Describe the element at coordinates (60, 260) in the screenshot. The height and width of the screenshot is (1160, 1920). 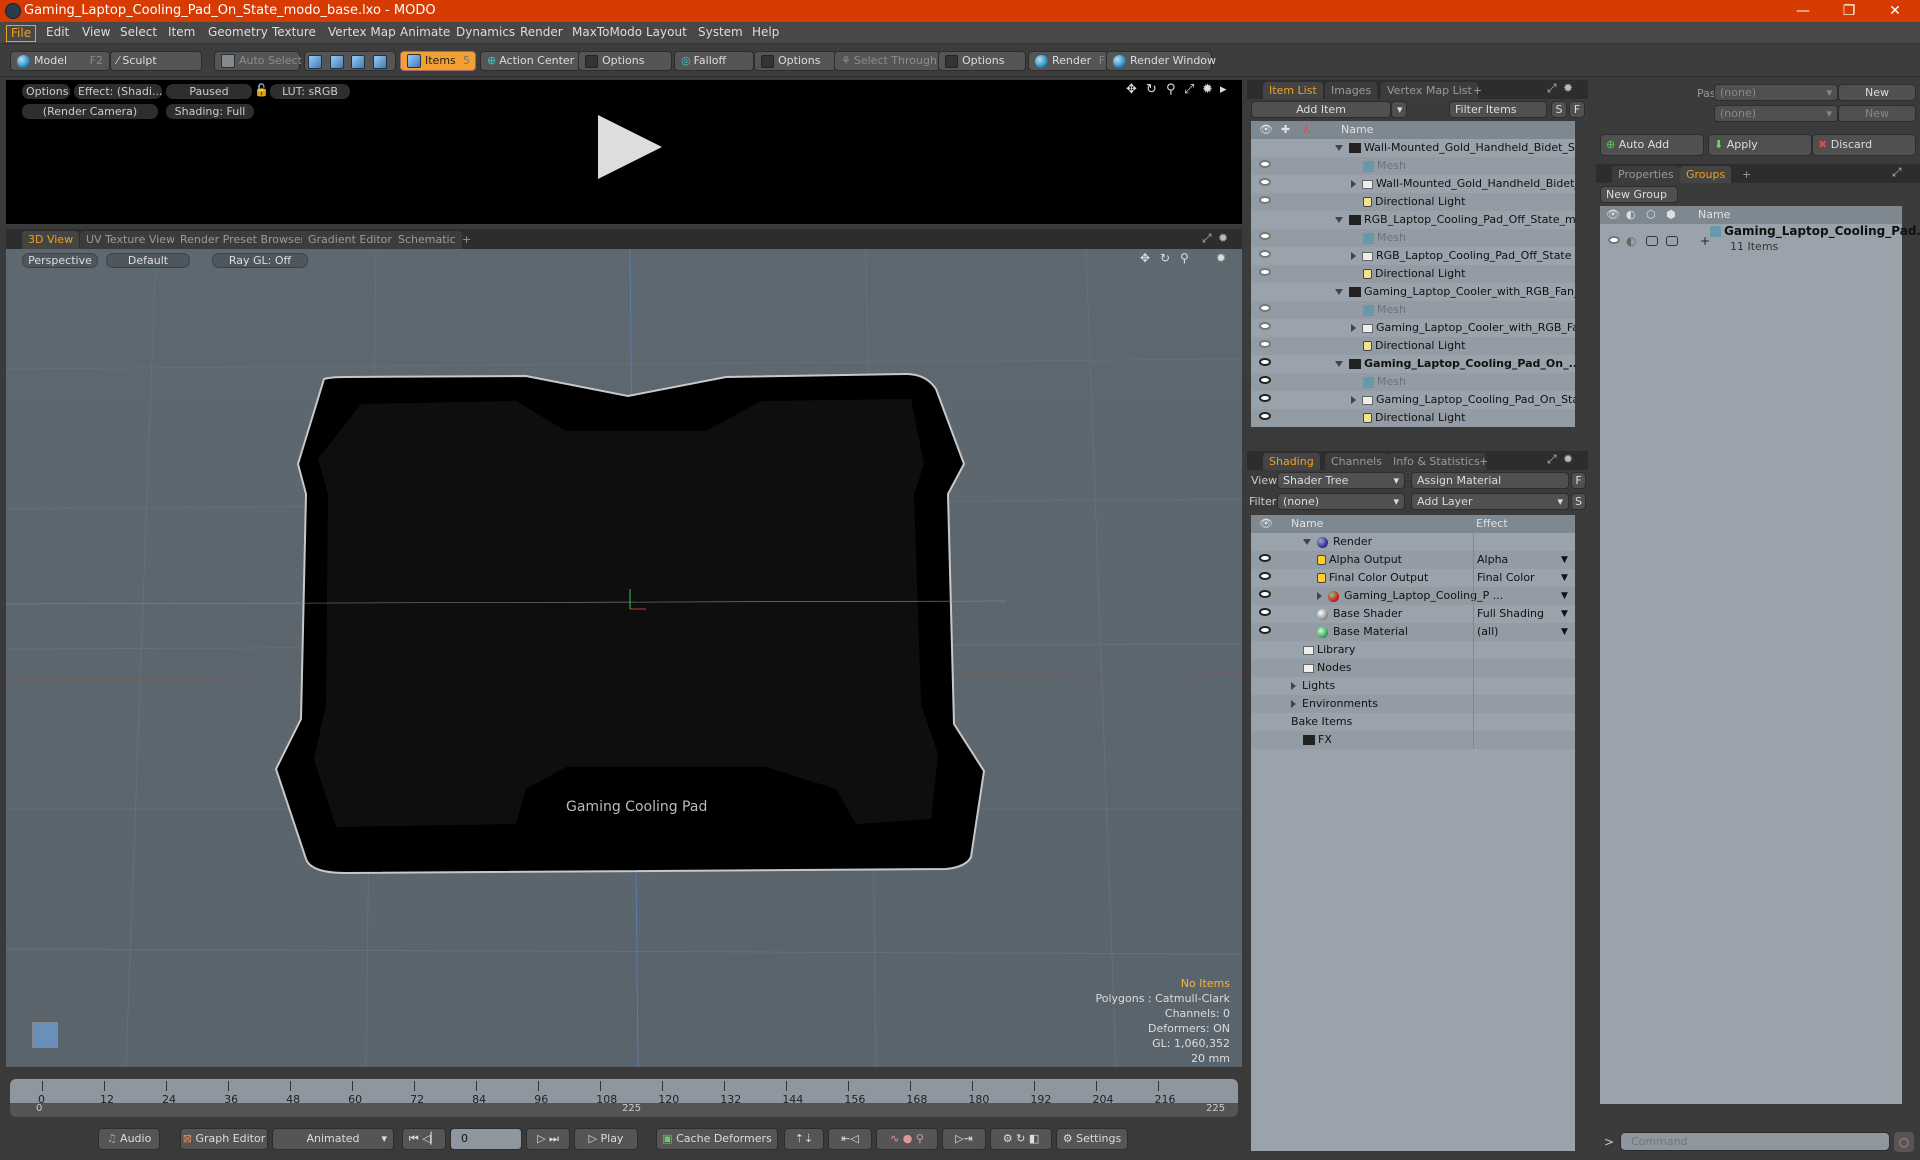
I see `perspective-dropdown: Perspective` at that location.